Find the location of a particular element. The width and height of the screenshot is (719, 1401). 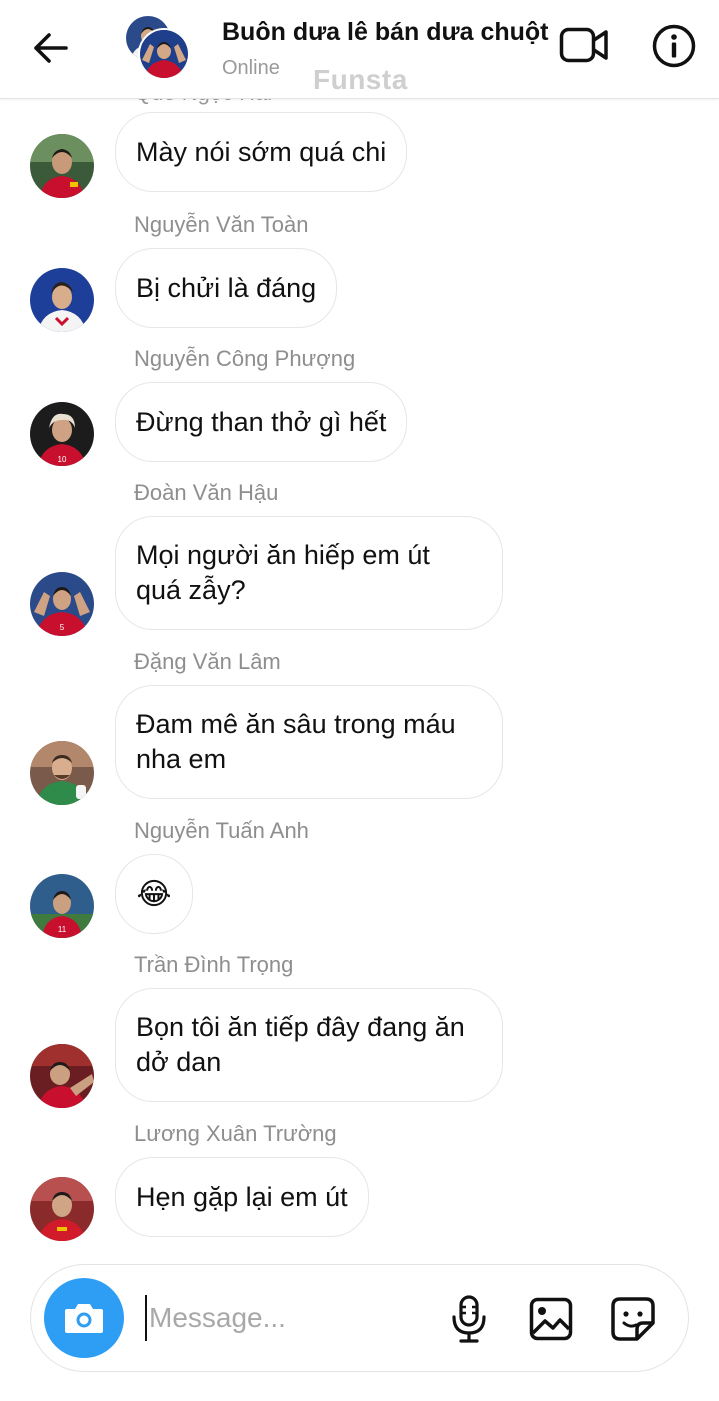

sender-name: Nguyễn Tuấn Anh is located at coordinates (221, 830).